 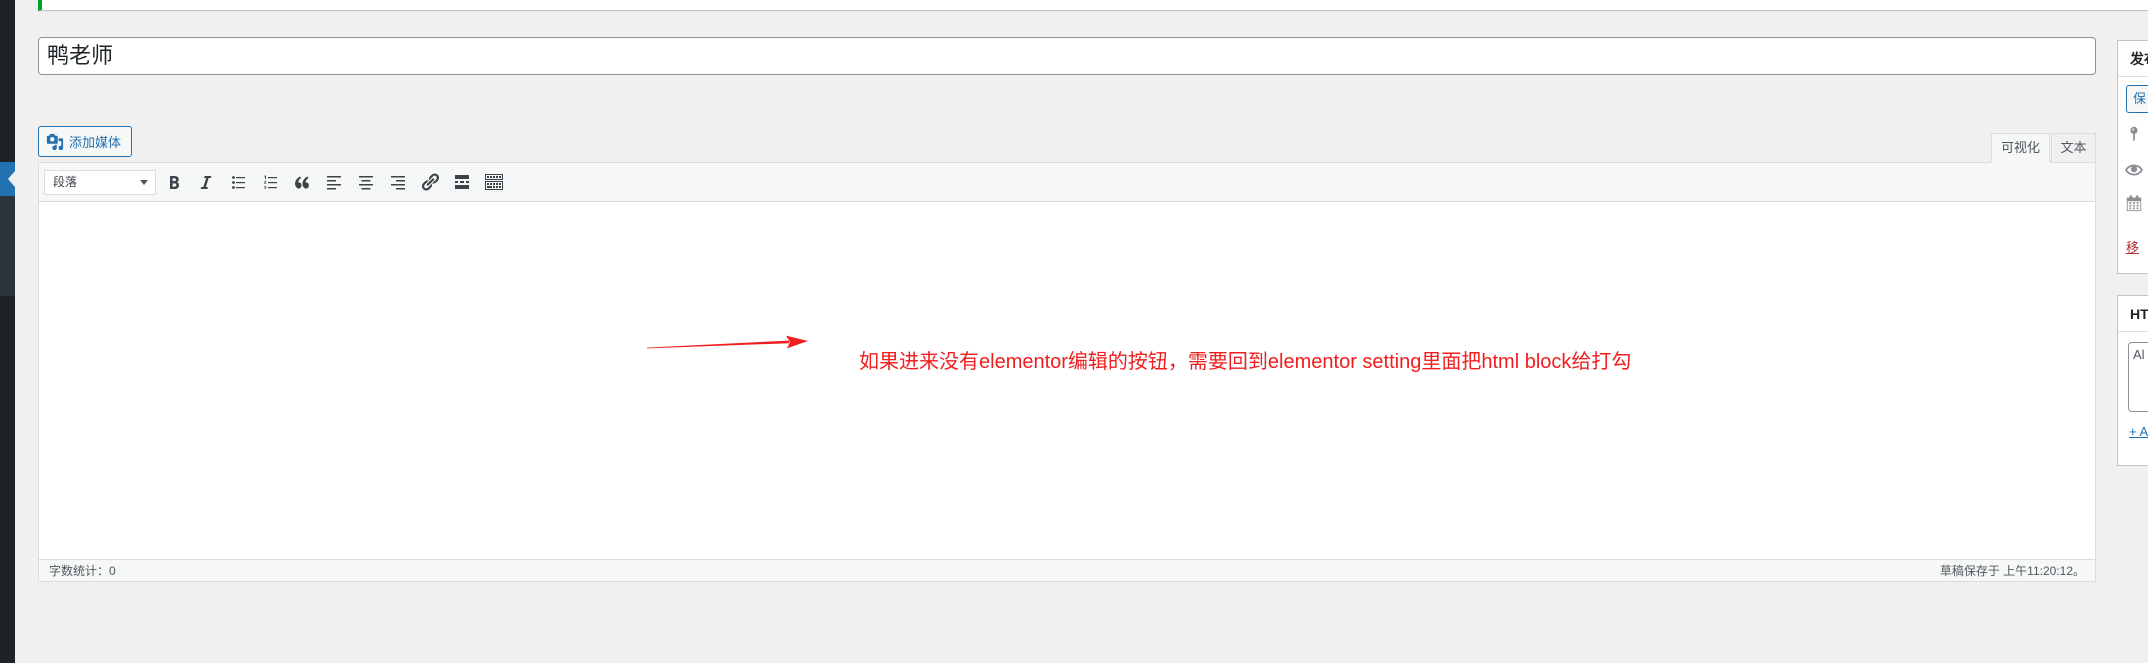 What do you see at coordinates (7, 331) in the screenshot?
I see `admin-menu` at bounding box center [7, 331].